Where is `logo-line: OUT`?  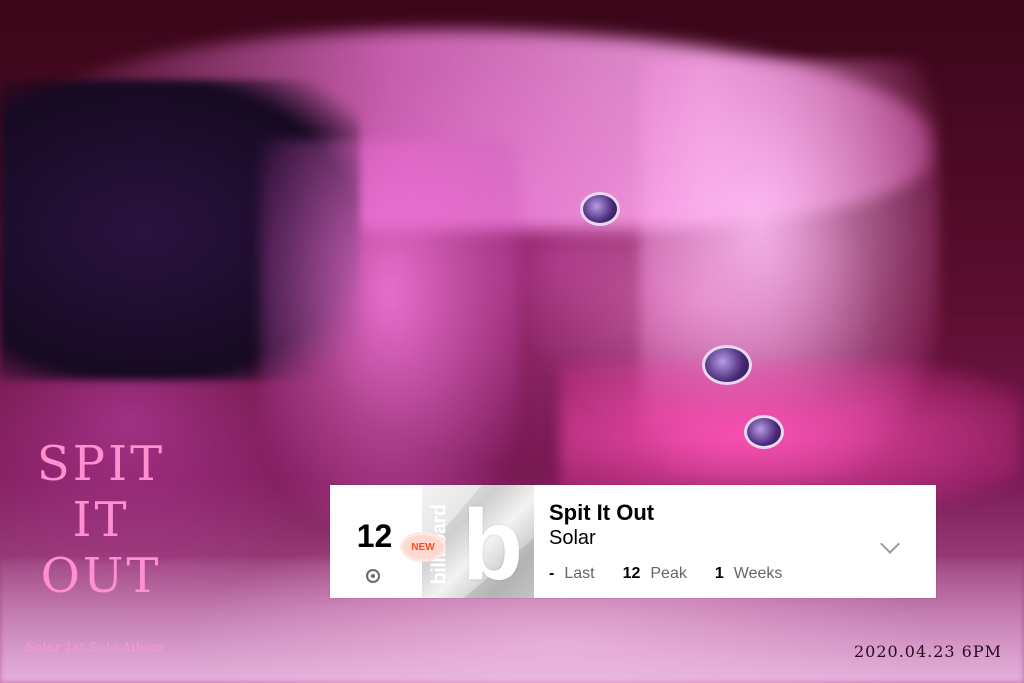
logo-line: OUT is located at coordinates (101, 576).